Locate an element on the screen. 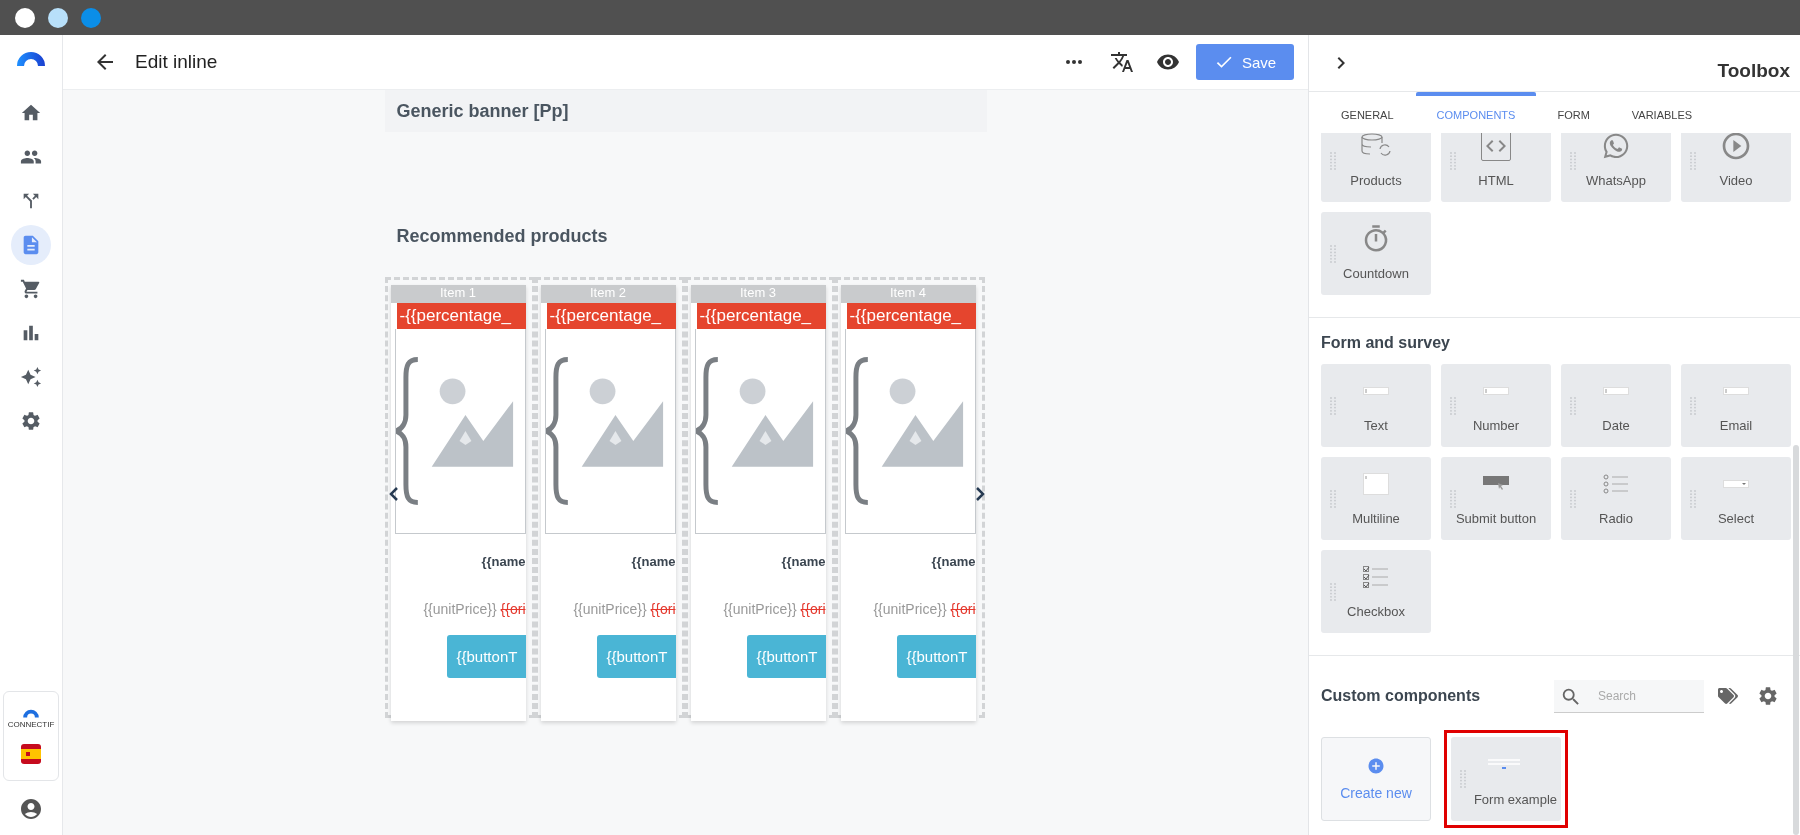 This screenshot has width=1800, height=835. plus-icon is located at coordinates (1376, 766).